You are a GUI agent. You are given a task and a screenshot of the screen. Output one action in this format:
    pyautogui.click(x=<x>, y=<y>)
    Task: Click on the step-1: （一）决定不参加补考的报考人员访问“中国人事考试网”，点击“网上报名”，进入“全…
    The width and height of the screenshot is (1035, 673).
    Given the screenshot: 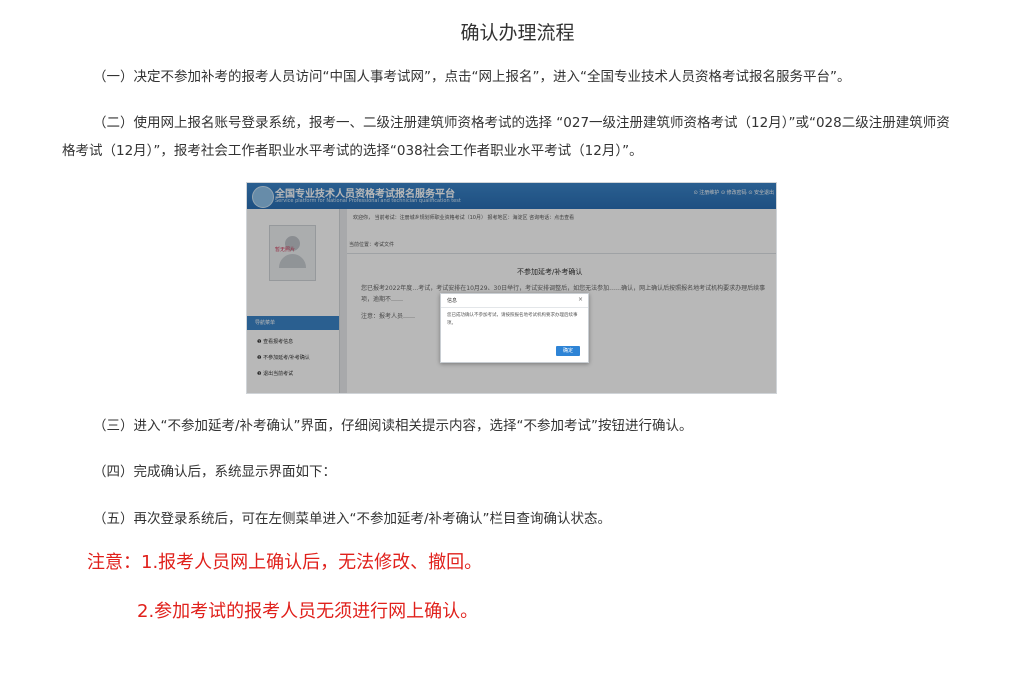 What is the action you would take?
    pyautogui.click(x=472, y=77)
    